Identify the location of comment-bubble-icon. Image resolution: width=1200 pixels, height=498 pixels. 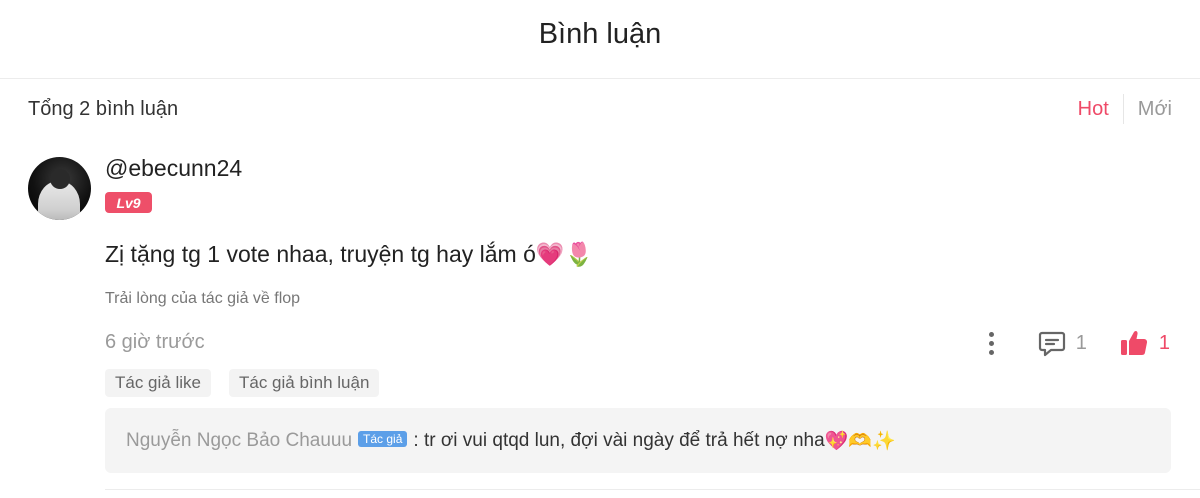
(1051, 344).